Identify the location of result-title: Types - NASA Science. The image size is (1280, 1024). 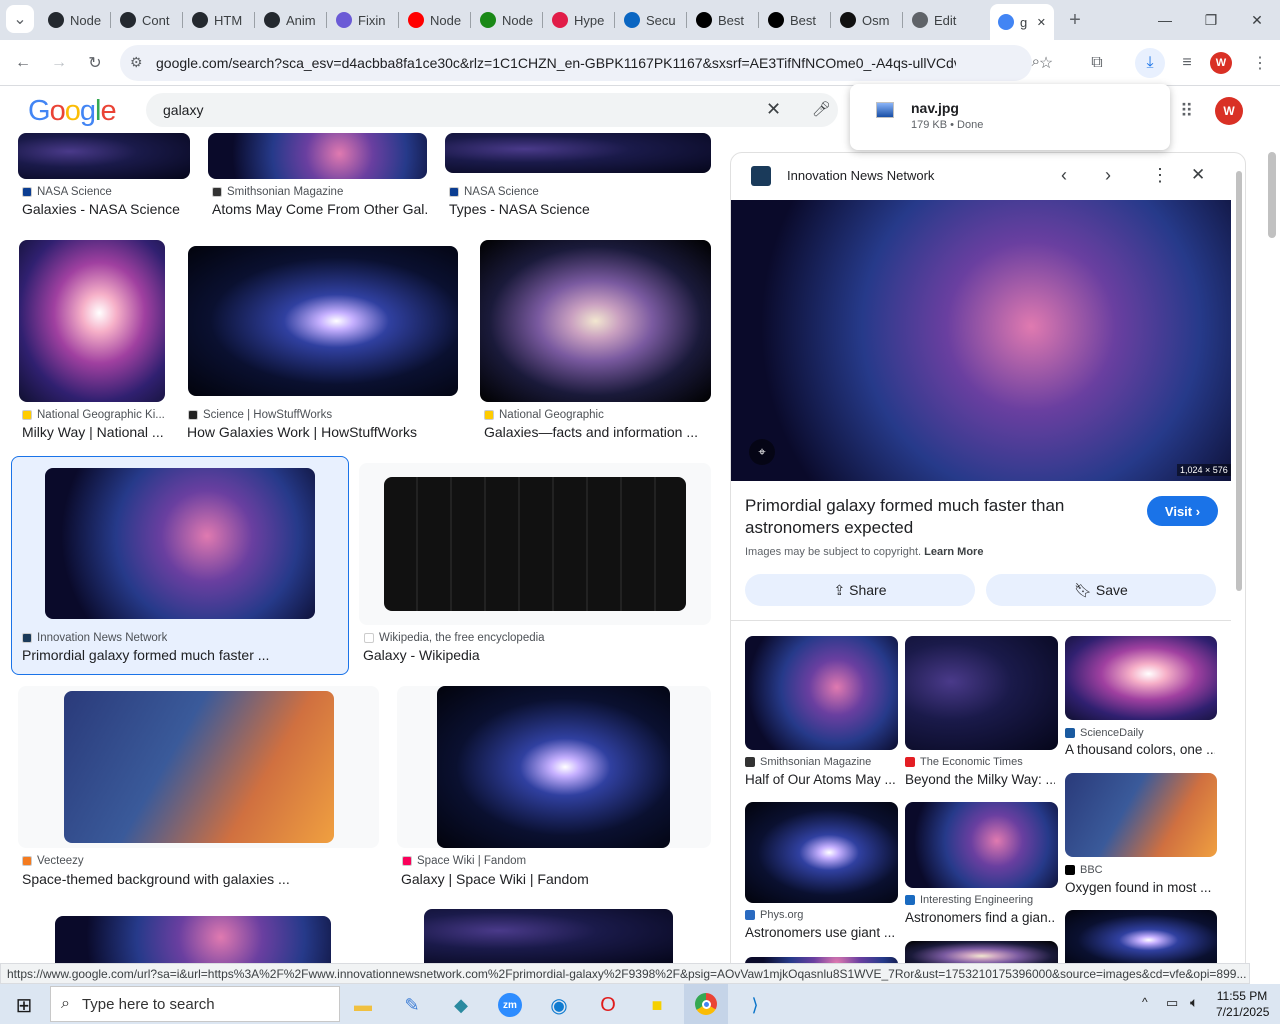
(579, 209).